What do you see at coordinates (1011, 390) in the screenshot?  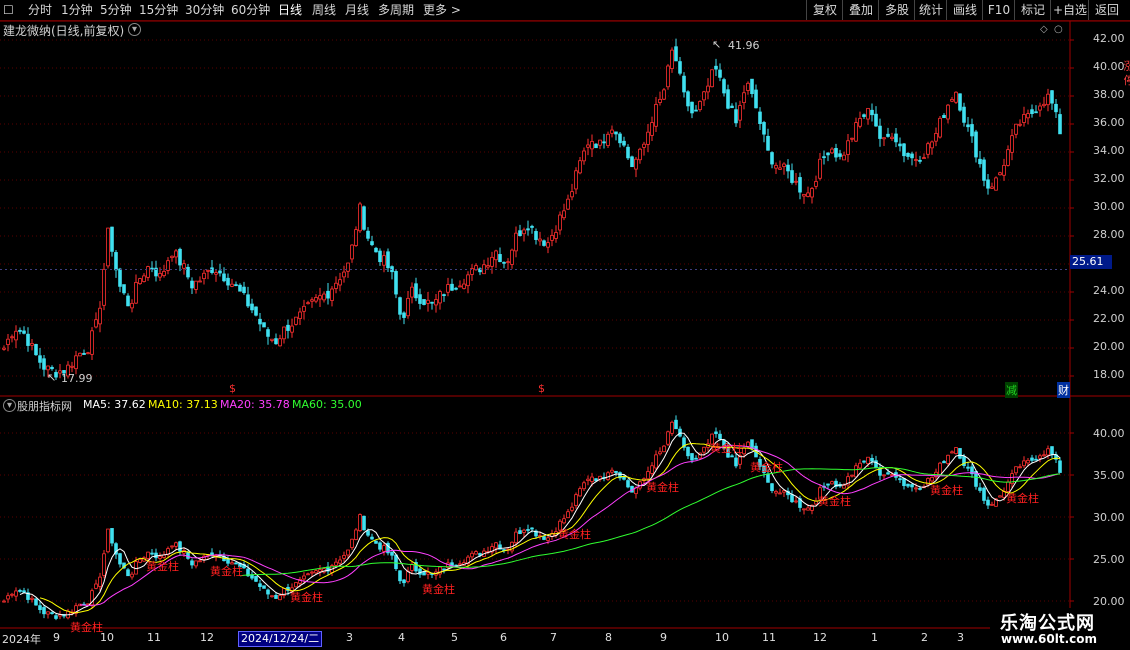 I see `reduce-holding-mark: 减` at bounding box center [1011, 390].